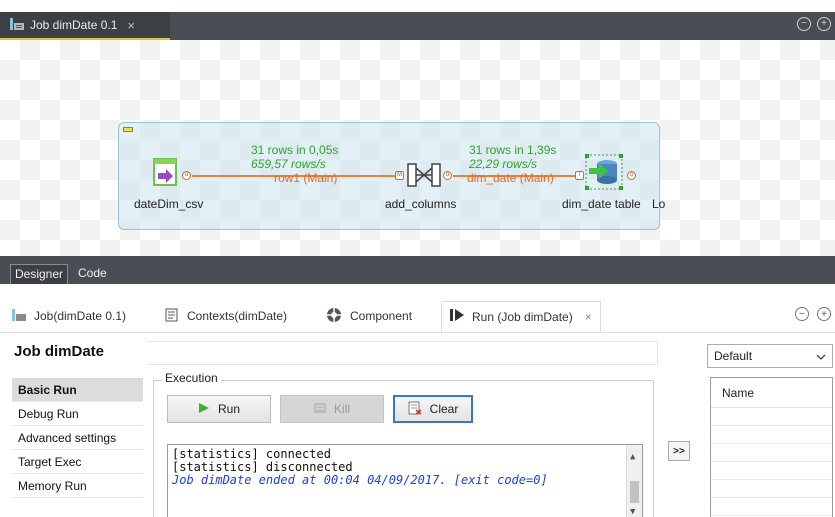 The height and width of the screenshot is (517, 835). I want to click on page-title: Job dimDate, so click(59, 351).